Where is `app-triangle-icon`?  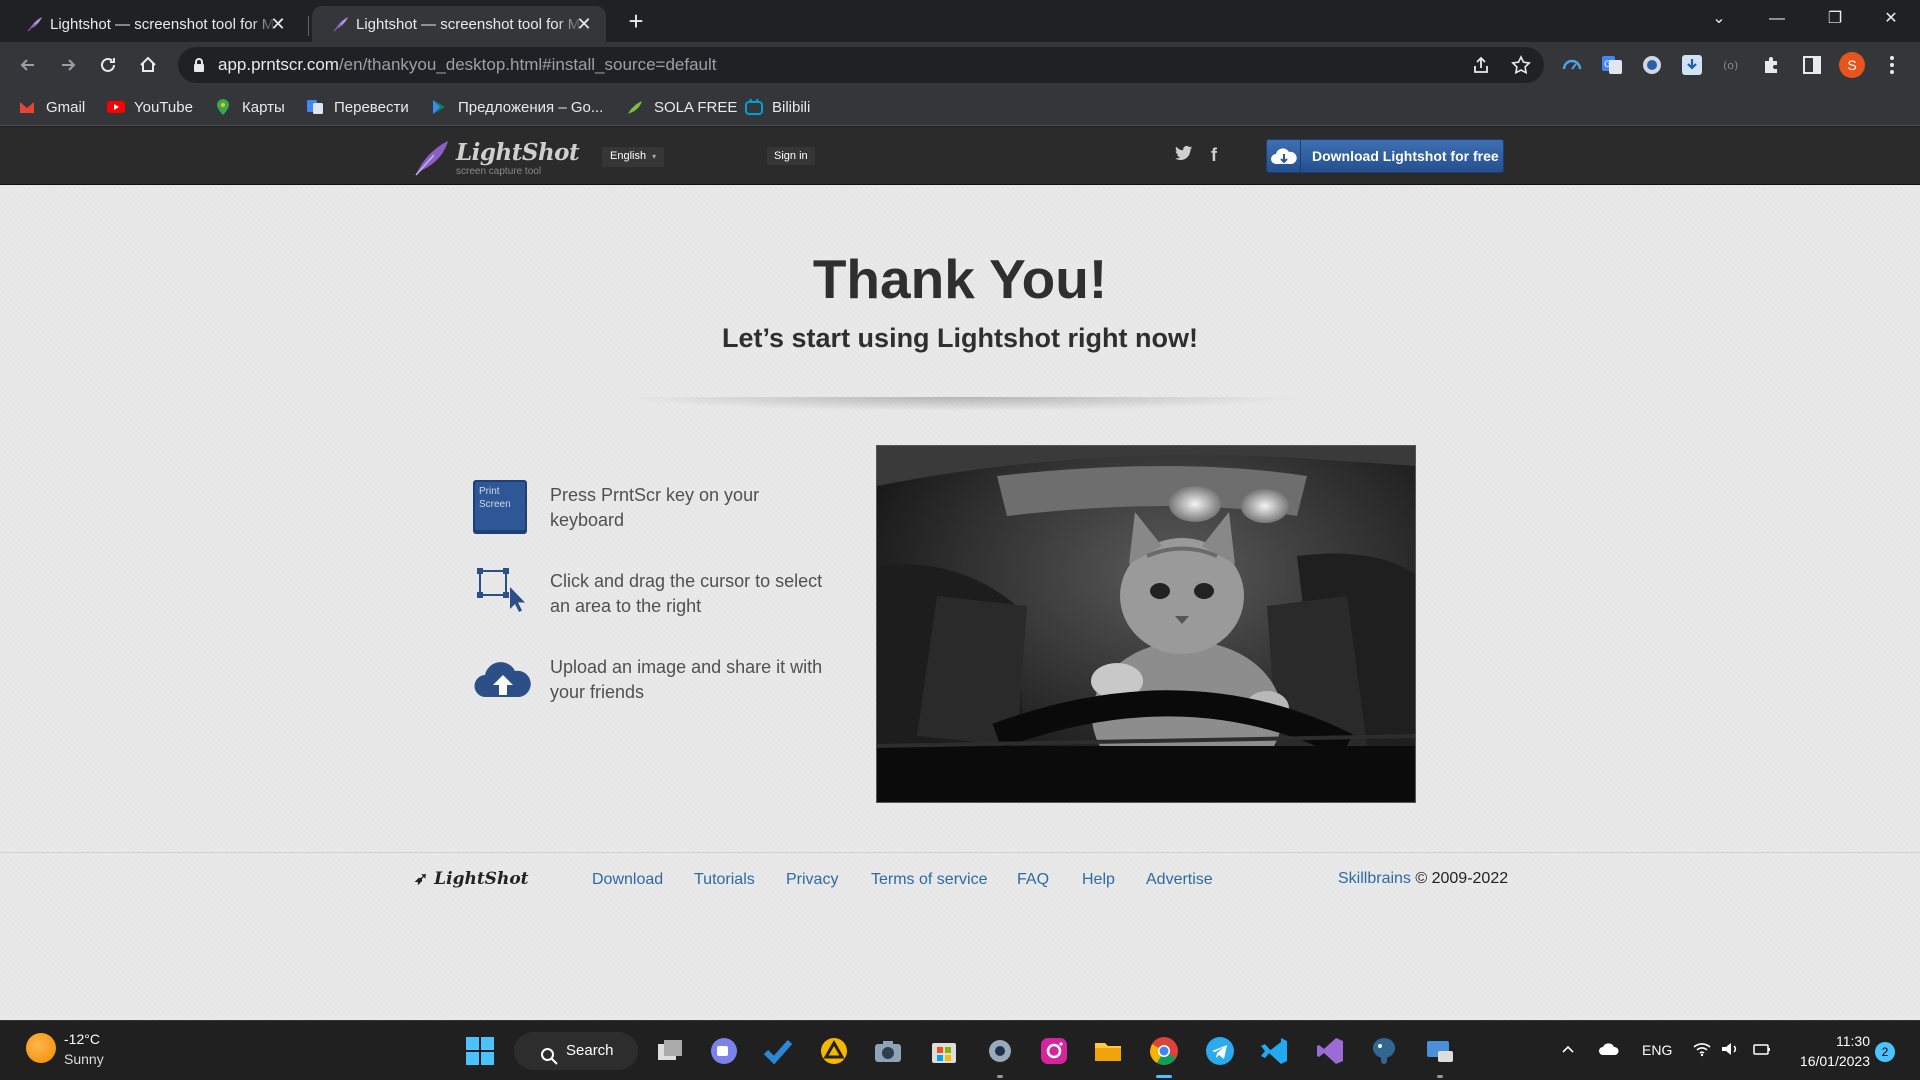 app-triangle-icon is located at coordinates (834, 1051).